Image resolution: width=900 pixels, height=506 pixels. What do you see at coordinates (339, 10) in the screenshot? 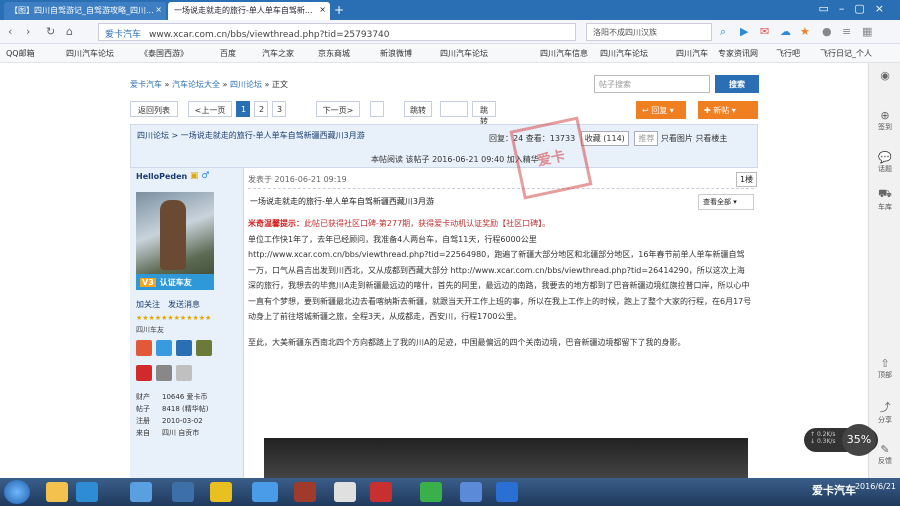
I see `new-tab-icon: +` at bounding box center [339, 10].